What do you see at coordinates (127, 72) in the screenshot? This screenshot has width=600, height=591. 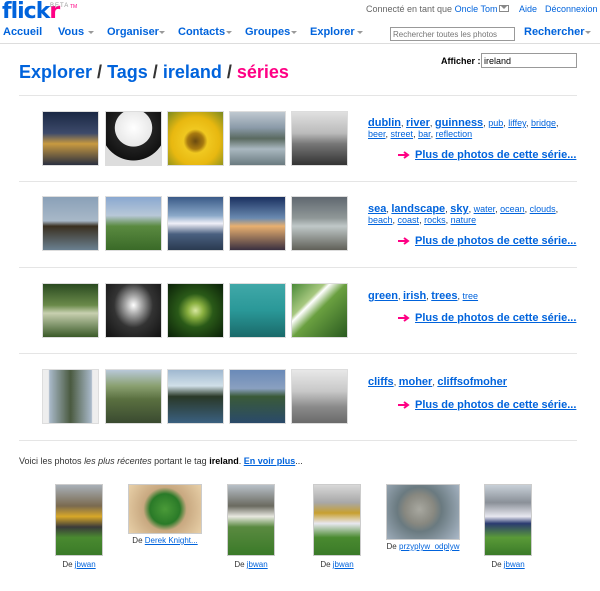 I see `breadcrumb-tags: Tags` at bounding box center [127, 72].